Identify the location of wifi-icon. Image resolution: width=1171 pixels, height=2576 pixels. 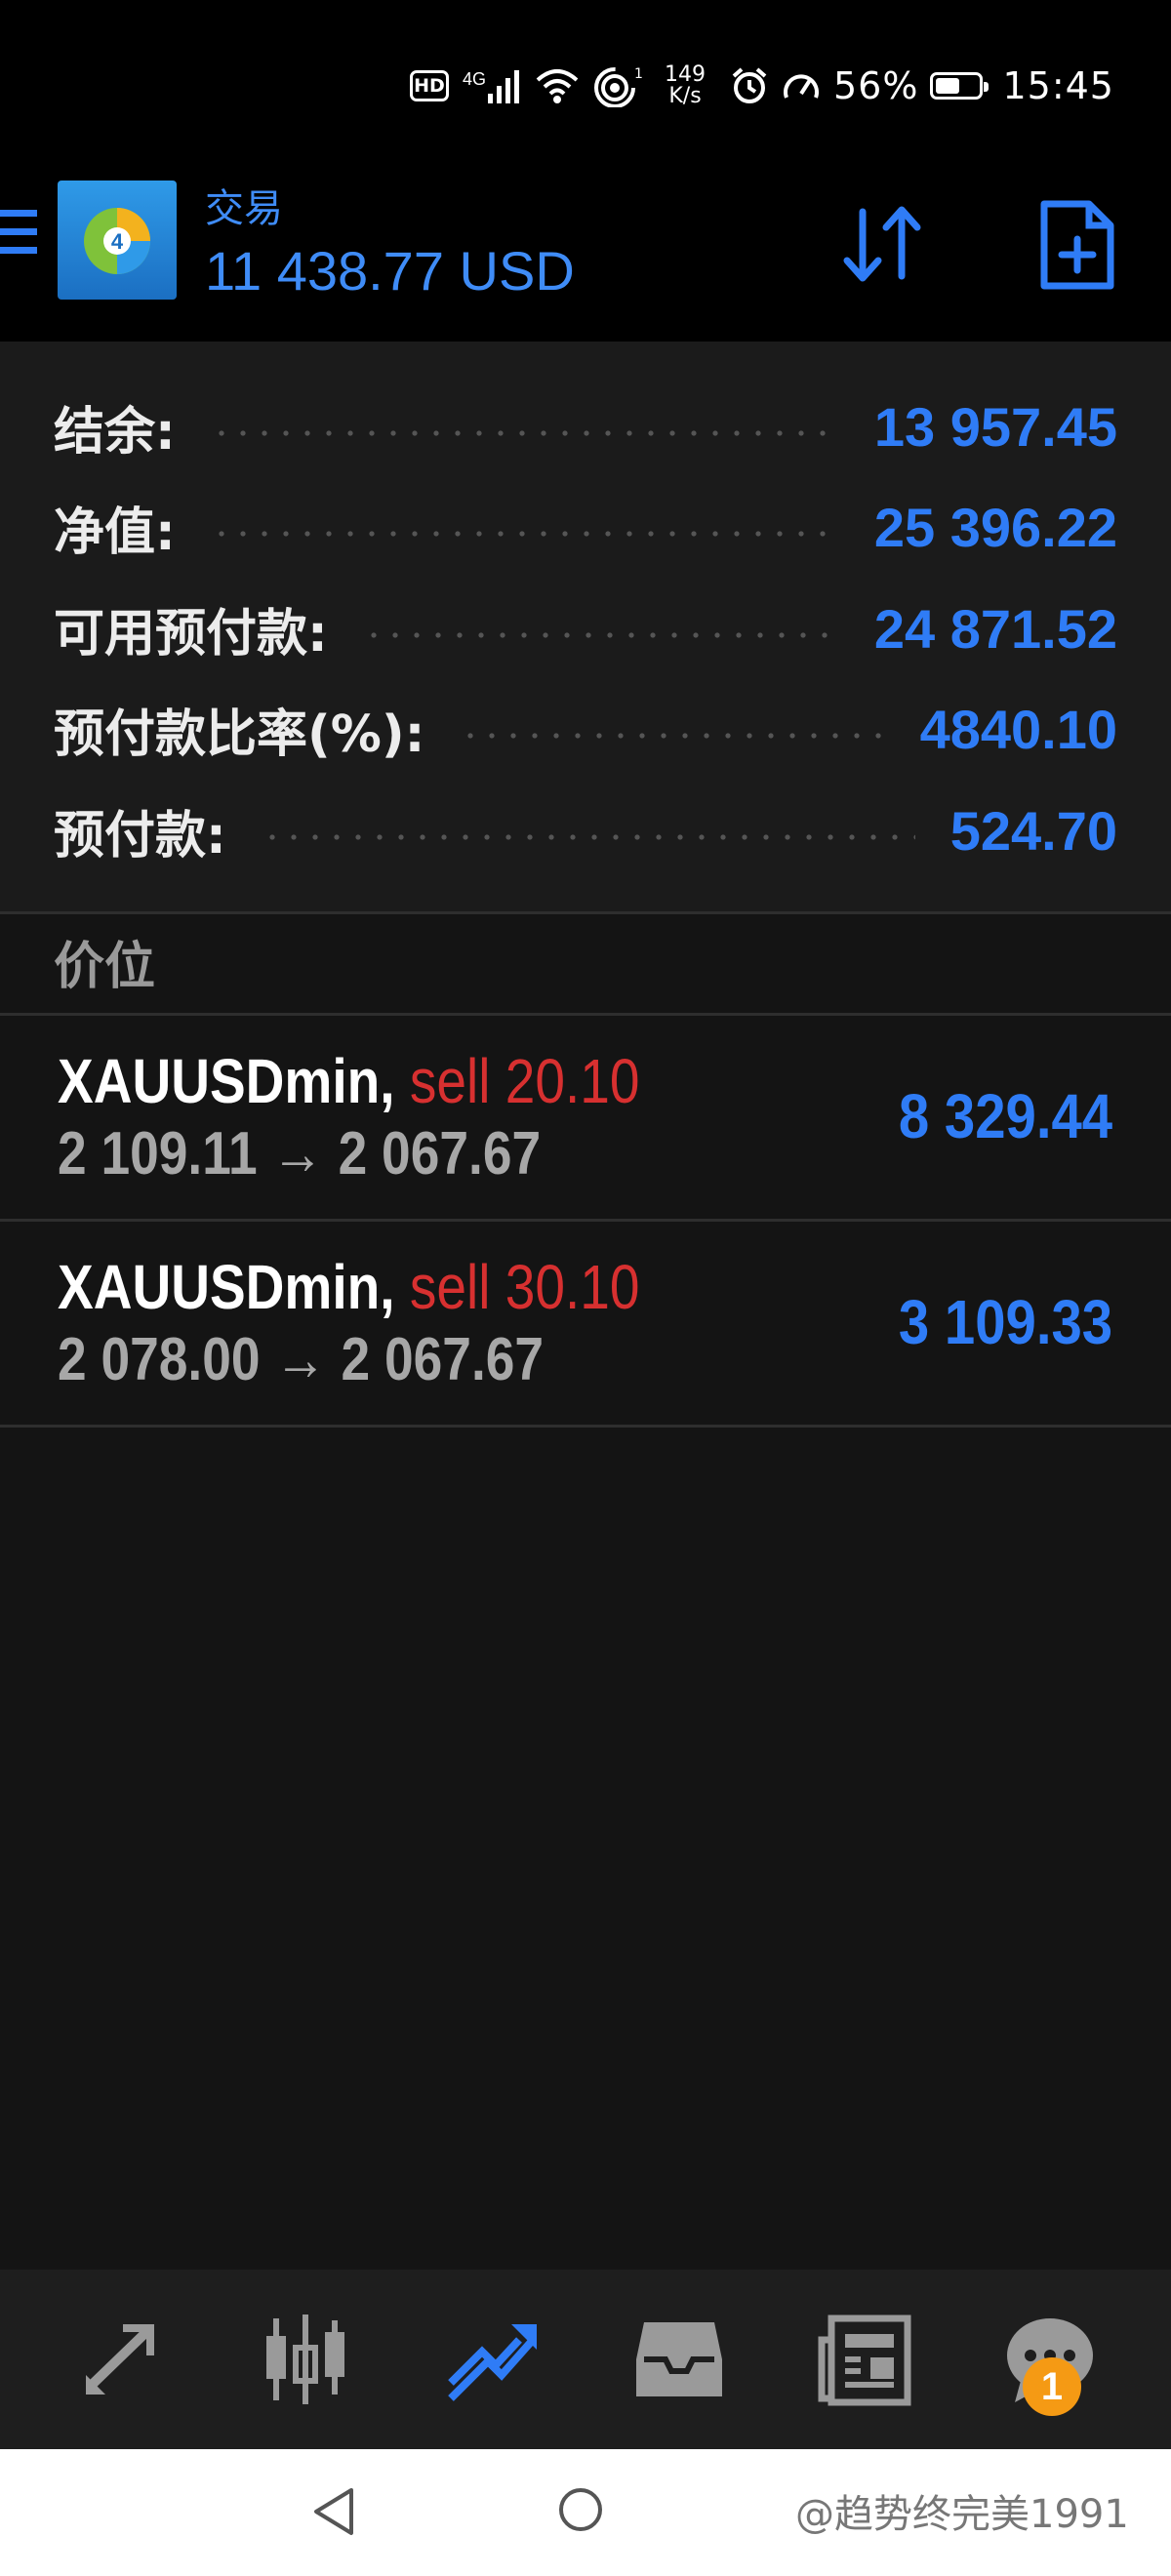
(557, 86).